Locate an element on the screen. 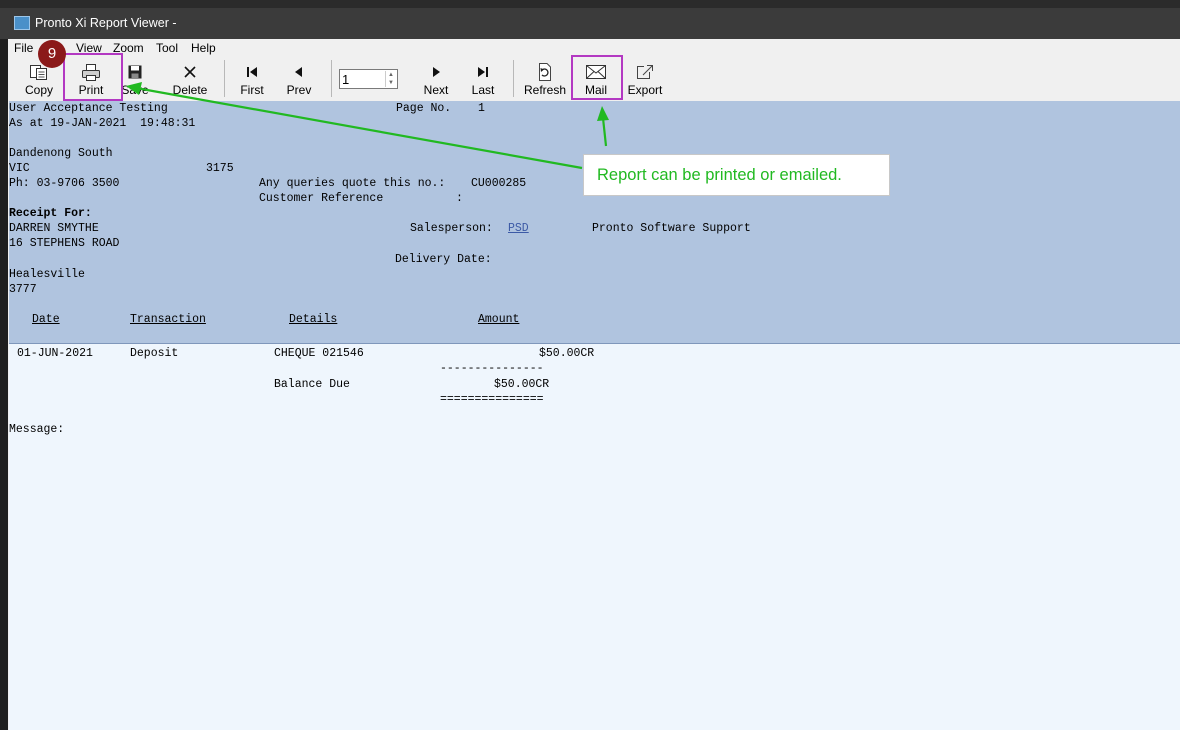 Image resolution: width=1180 pixels, height=730 pixels. next-page-button: Next is located at coordinates (436, 78).